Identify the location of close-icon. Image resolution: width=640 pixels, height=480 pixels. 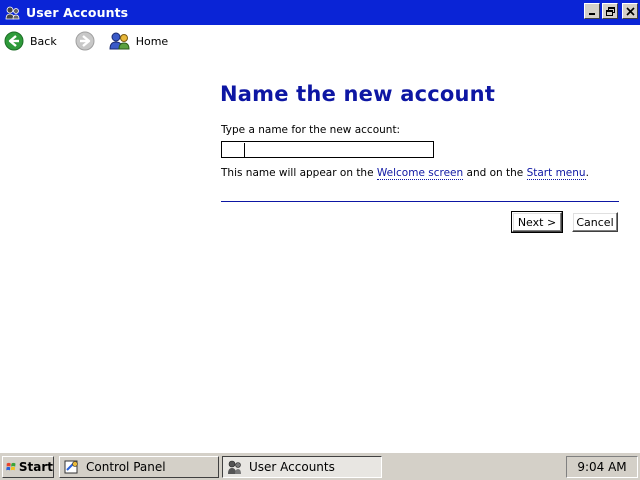
(630, 11).